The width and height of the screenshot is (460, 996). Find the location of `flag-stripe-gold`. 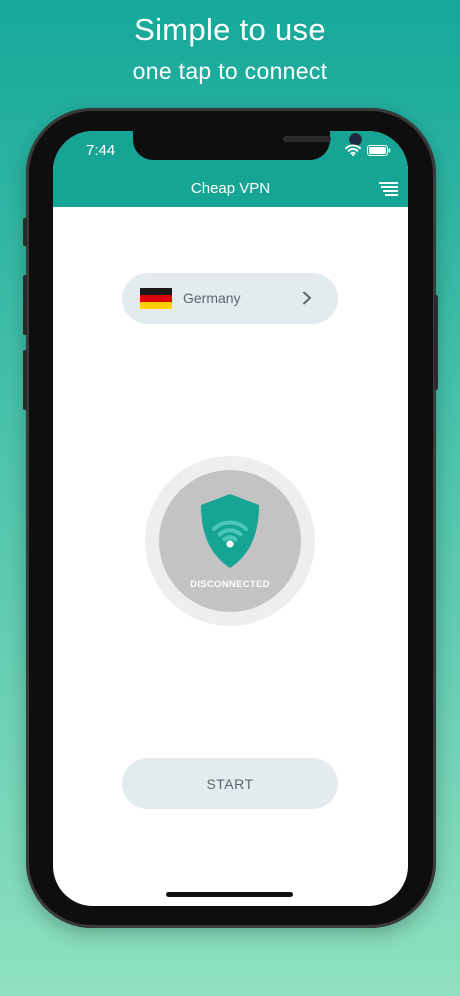

flag-stripe-gold is located at coordinates (156, 305).